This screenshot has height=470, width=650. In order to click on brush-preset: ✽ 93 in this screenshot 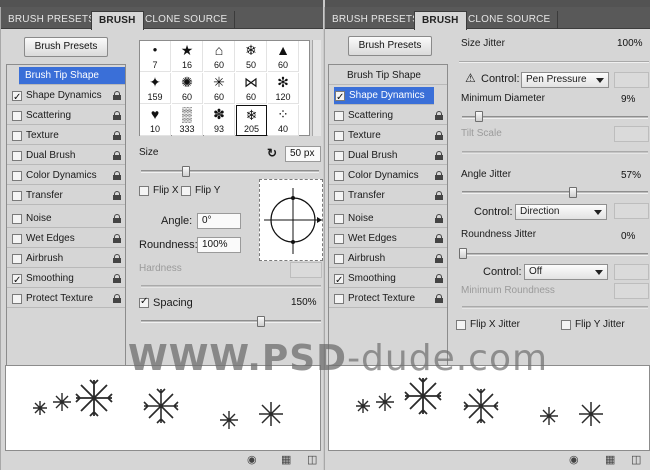, I will do `click(219, 120)`.